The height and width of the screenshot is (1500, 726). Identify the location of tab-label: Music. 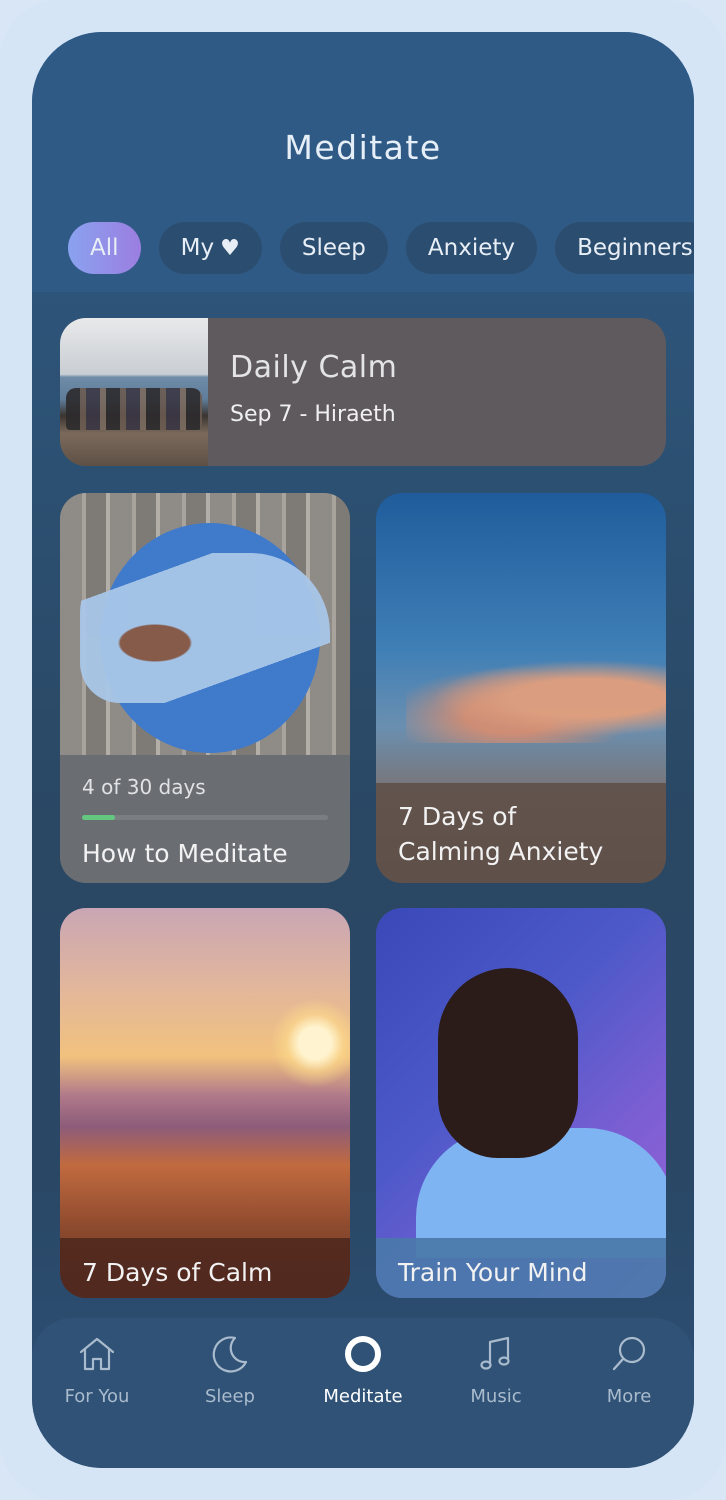
(496, 1396).